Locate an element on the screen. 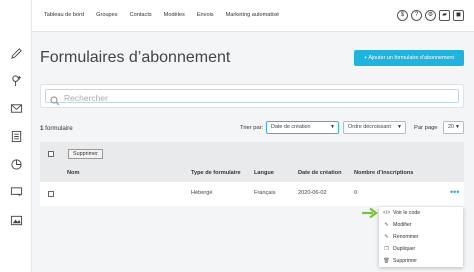 The height and width of the screenshot is (272, 474). list-icon is located at coordinates (16, 136).